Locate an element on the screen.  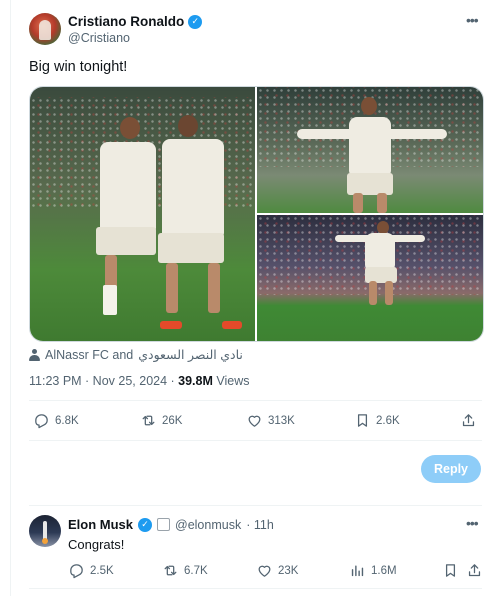
reply-views-count: 1.6M is located at coordinates (384, 570).